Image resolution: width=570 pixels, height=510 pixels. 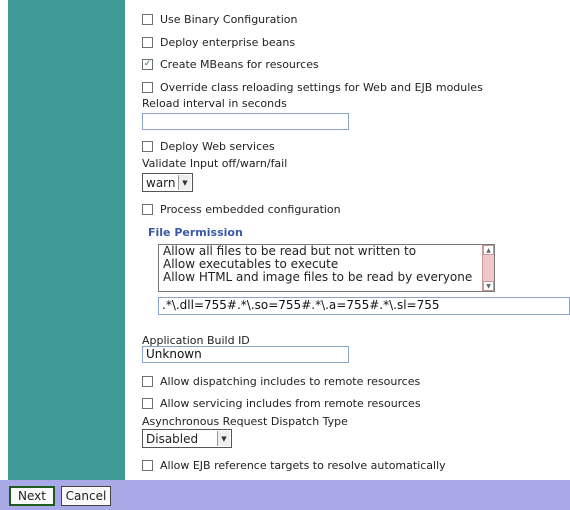 I want to click on async-dispatch-value: Disabled, so click(x=172, y=438).